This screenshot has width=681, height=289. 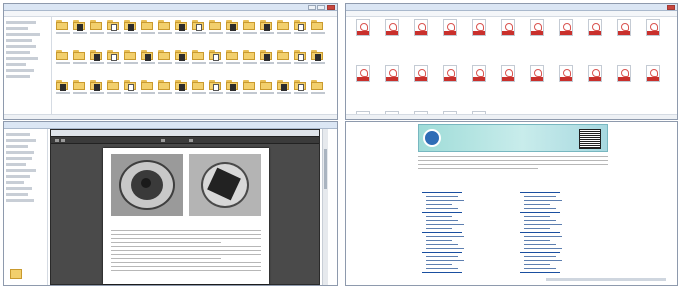 I want to click on maximize-button, so click(x=321, y=7).